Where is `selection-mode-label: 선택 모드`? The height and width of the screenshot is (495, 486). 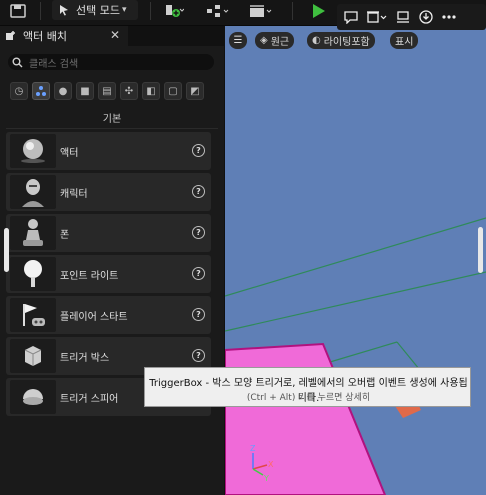
selection-mode-label: 선택 모드 is located at coordinates (98, 10).